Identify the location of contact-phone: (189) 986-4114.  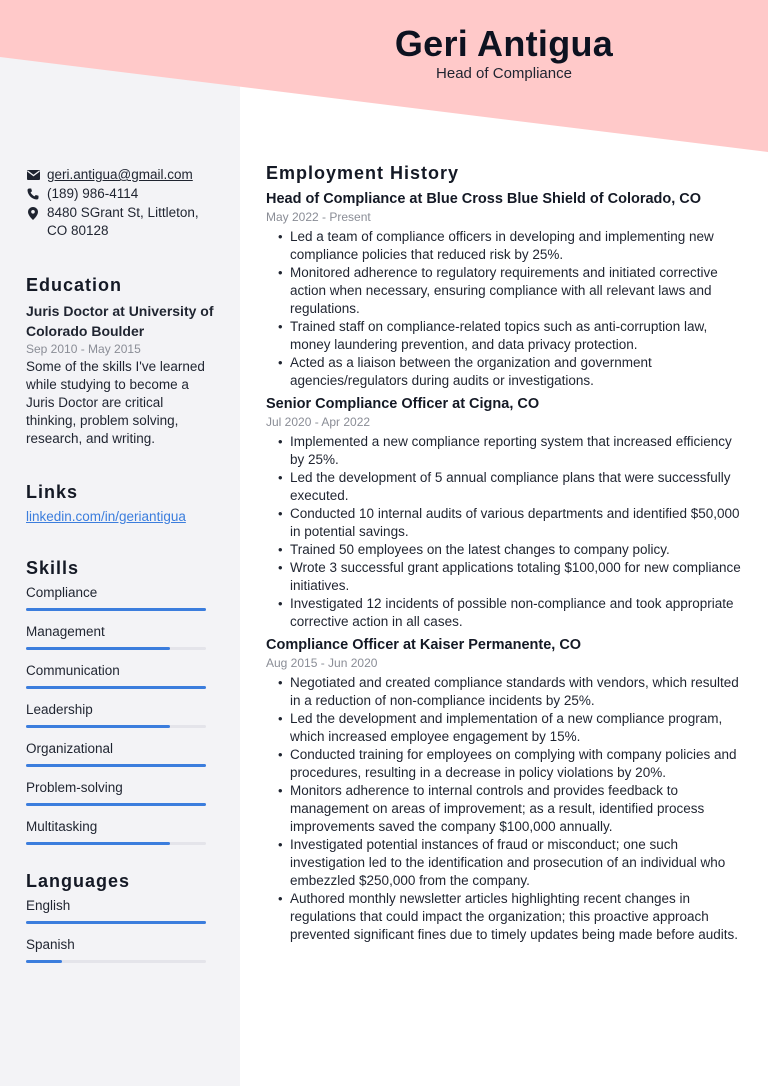
(121, 194).